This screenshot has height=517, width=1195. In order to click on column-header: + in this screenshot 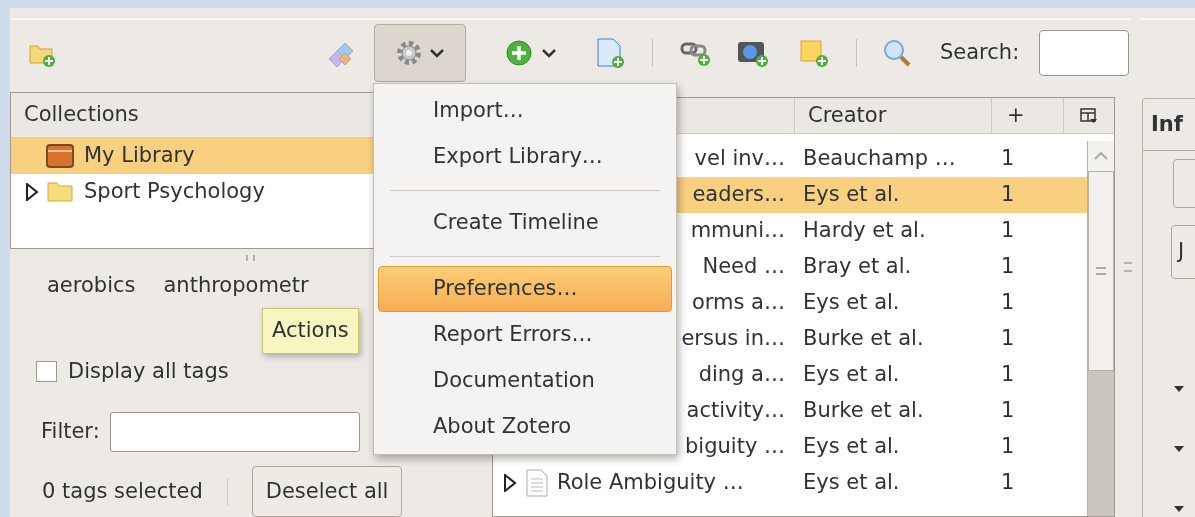, I will do `click(1028, 115)`.